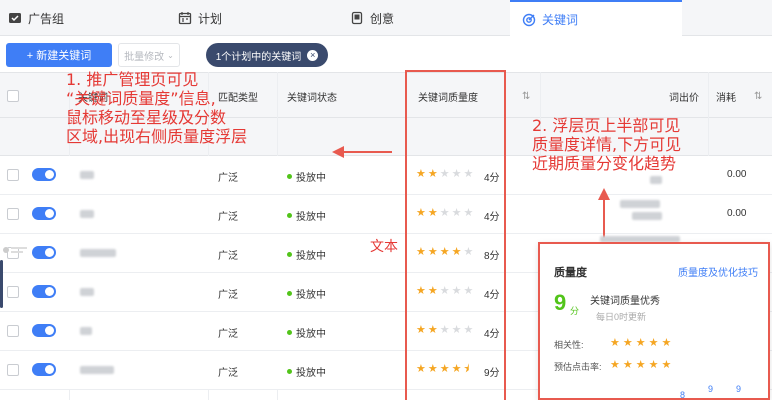 This screenshot has width=772, height=400. I want to click on quality-score: 9, so click(560, 302).